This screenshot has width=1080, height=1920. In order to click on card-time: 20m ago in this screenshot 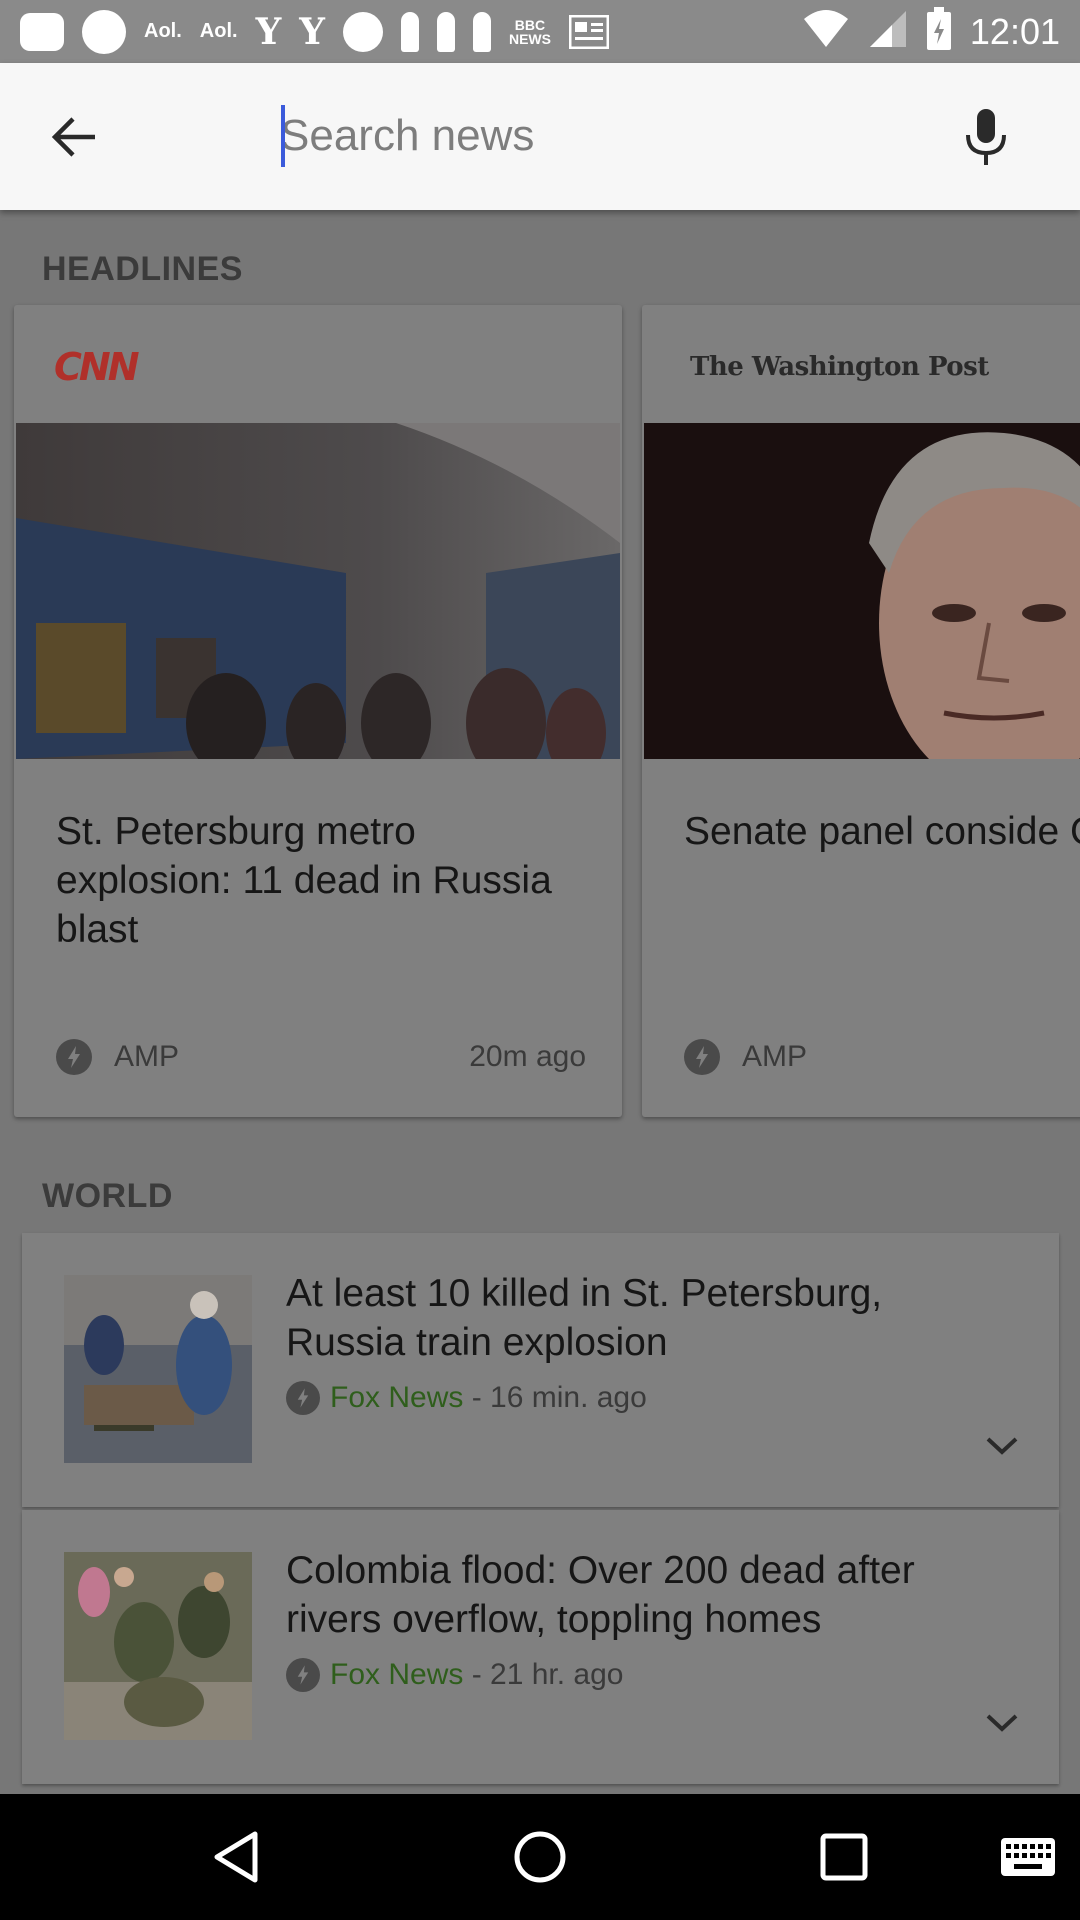, I will do `click(527, 1056)`.